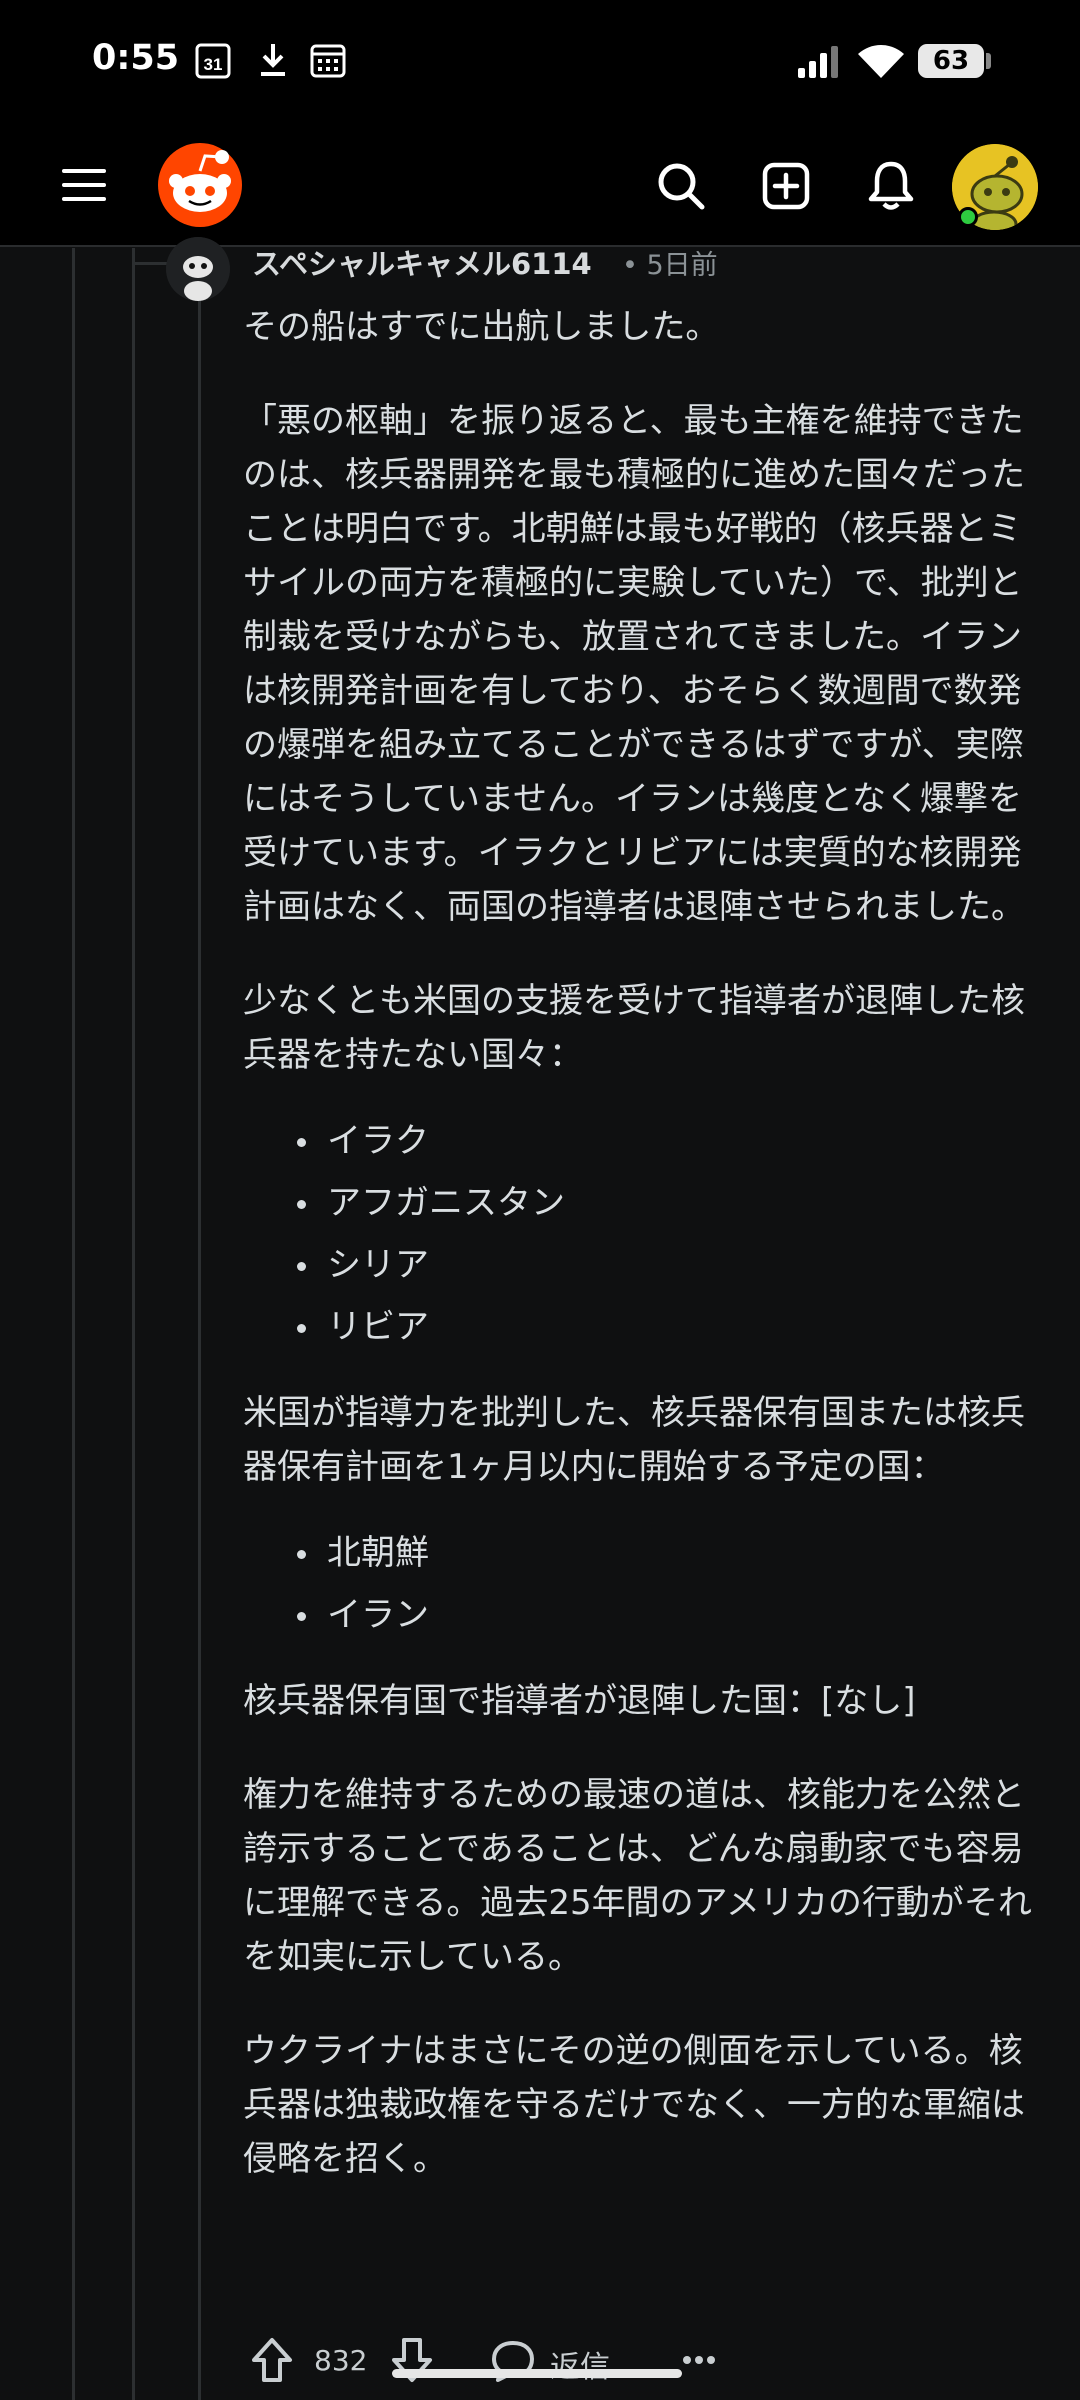  I want to click on wifi-icon, so click(881, 61).